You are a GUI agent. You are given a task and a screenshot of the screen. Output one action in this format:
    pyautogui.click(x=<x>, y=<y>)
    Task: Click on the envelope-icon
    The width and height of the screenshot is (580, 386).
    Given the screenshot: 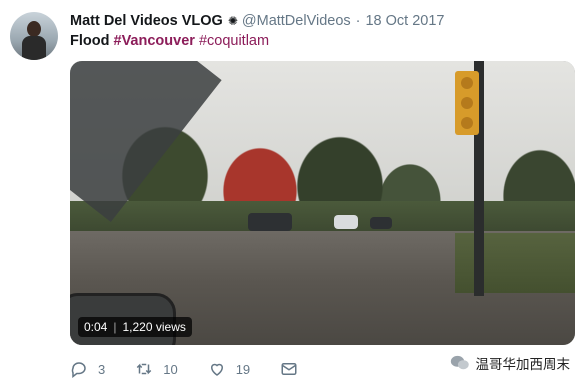 What is the action you would take?
    pyautogui.click(x=289, y=369)
    